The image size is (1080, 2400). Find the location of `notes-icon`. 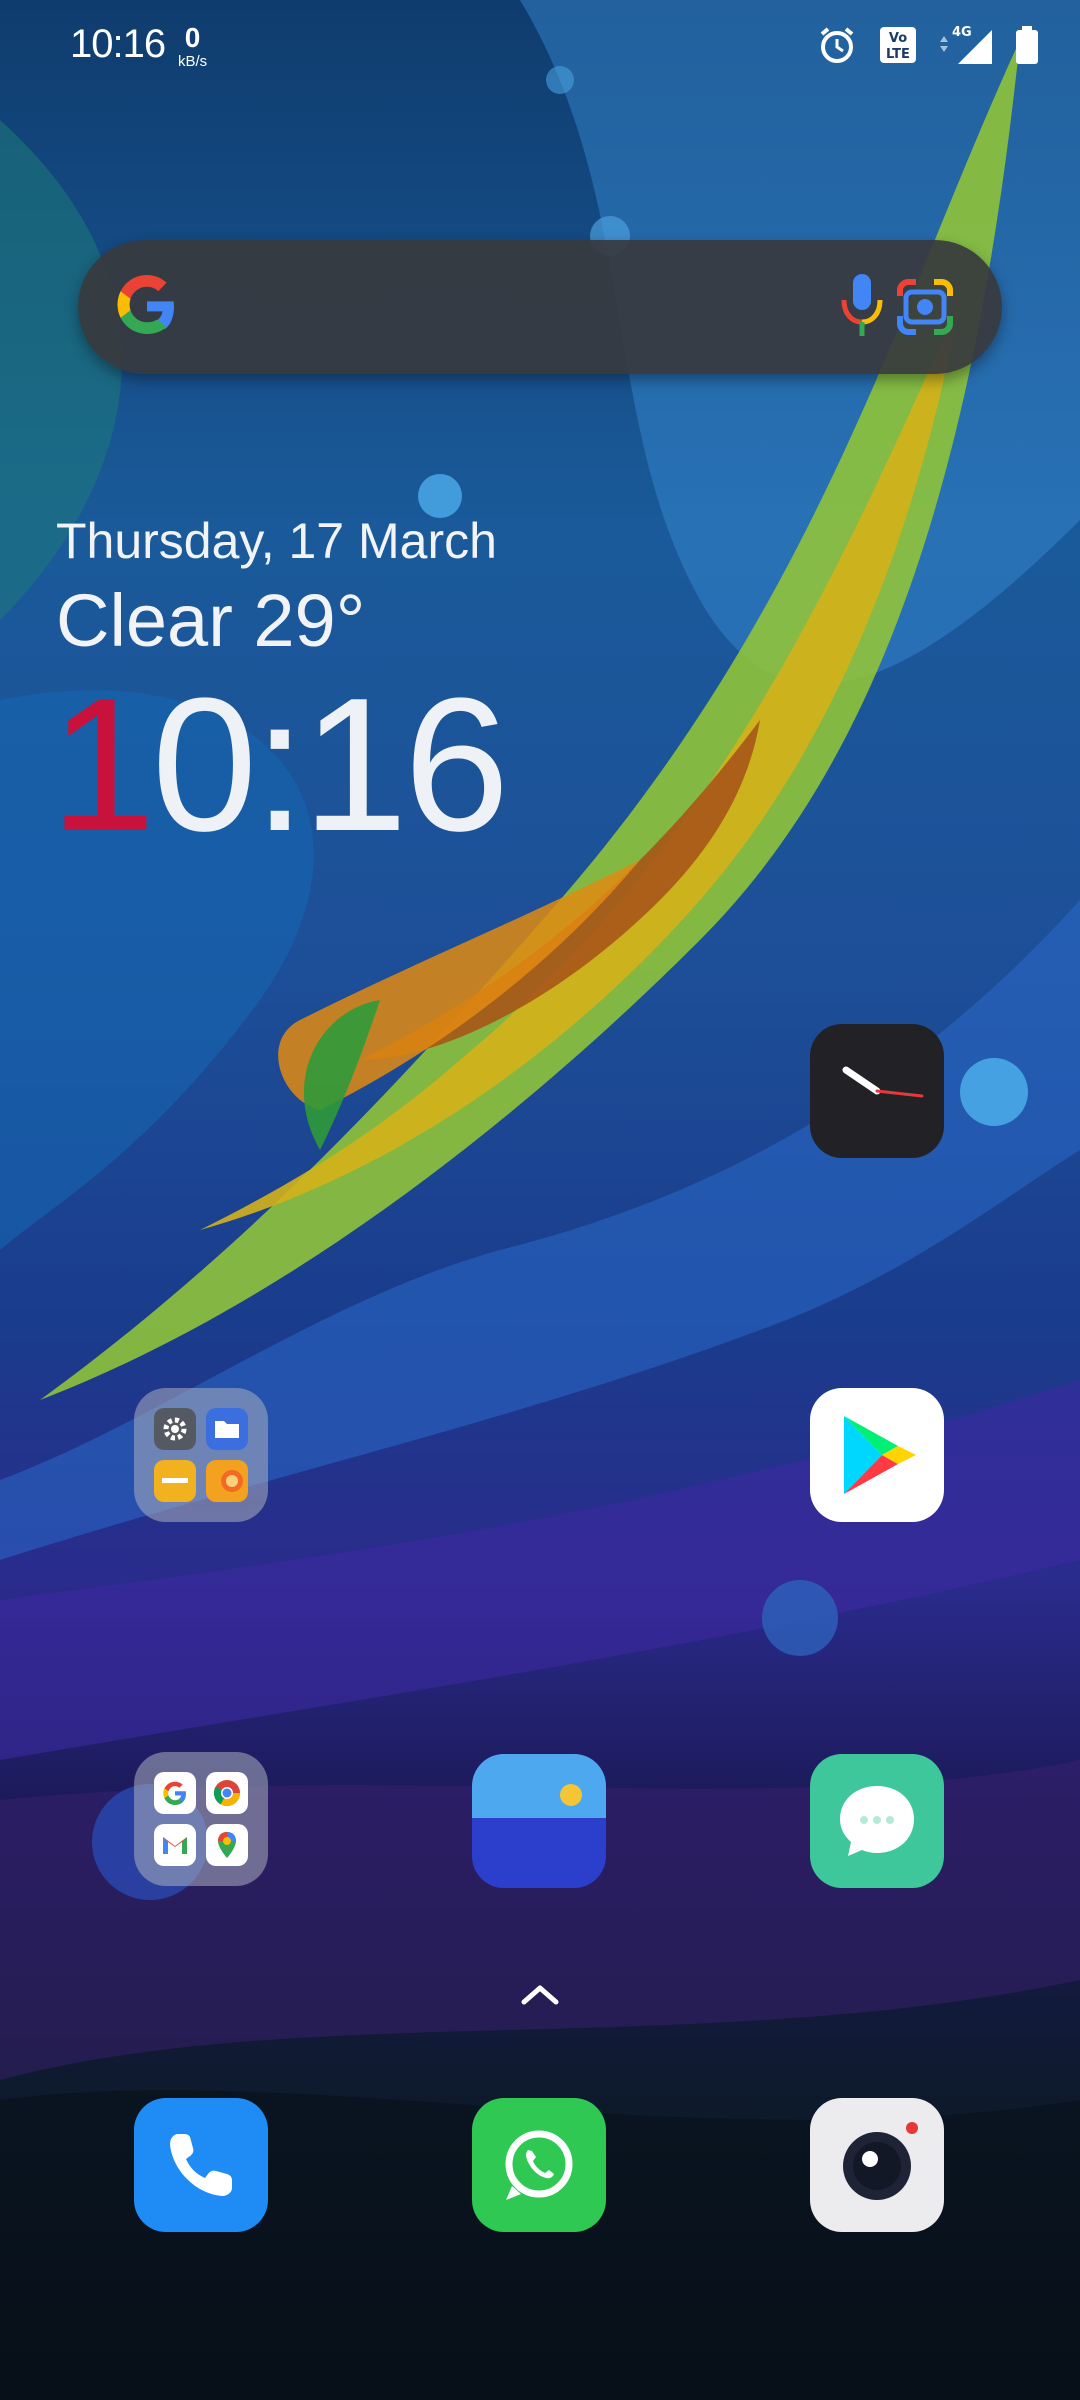

notes-icon is located at coordinates (175, 1481).